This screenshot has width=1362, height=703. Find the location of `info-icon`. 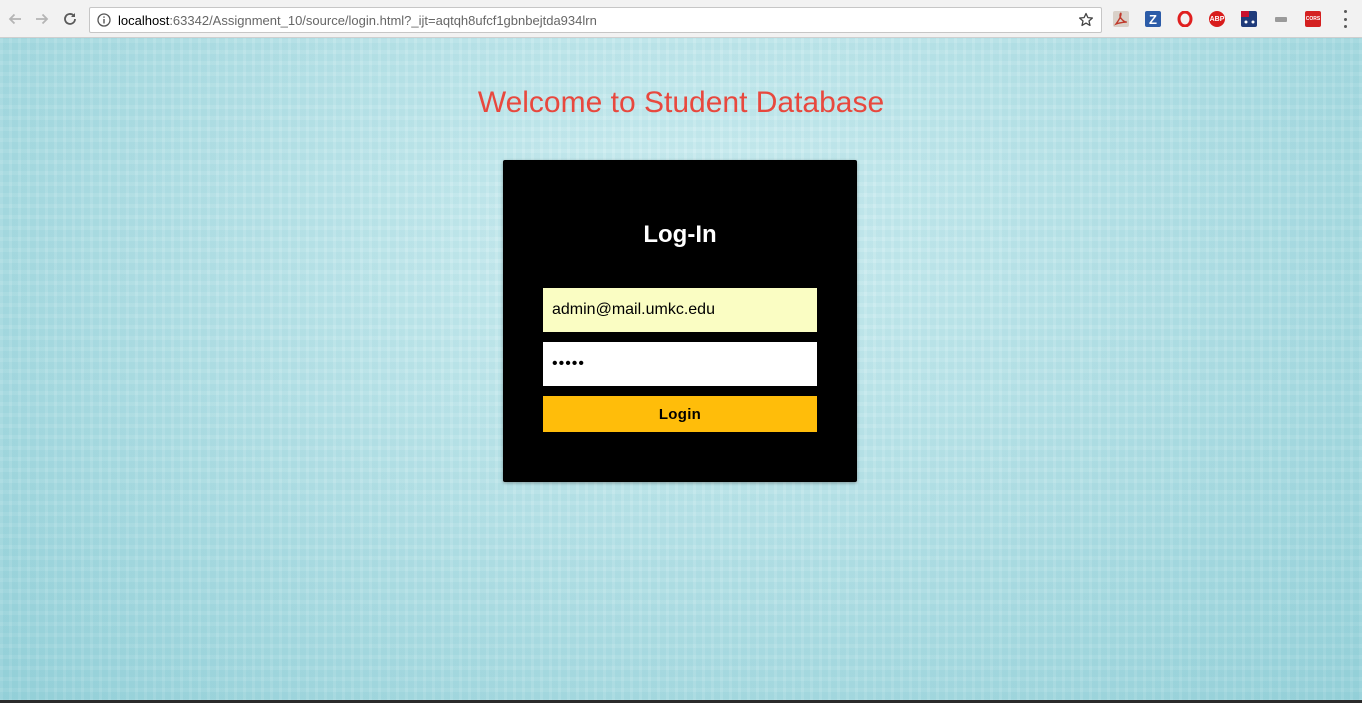

info-icon is located at coordinates (104, 20).